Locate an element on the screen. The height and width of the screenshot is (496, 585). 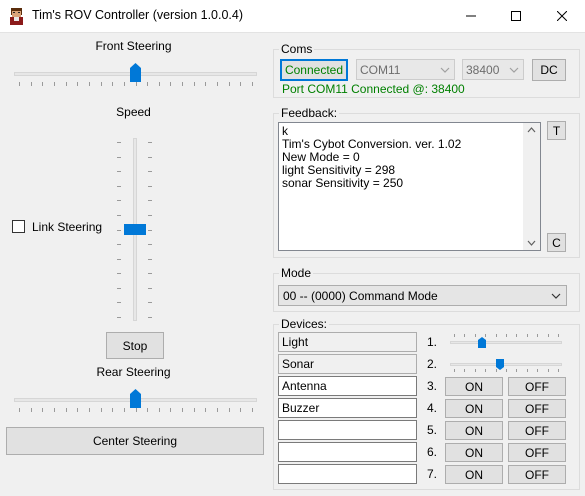
device-name-field: Antenna is located at coordinates (347, 386).